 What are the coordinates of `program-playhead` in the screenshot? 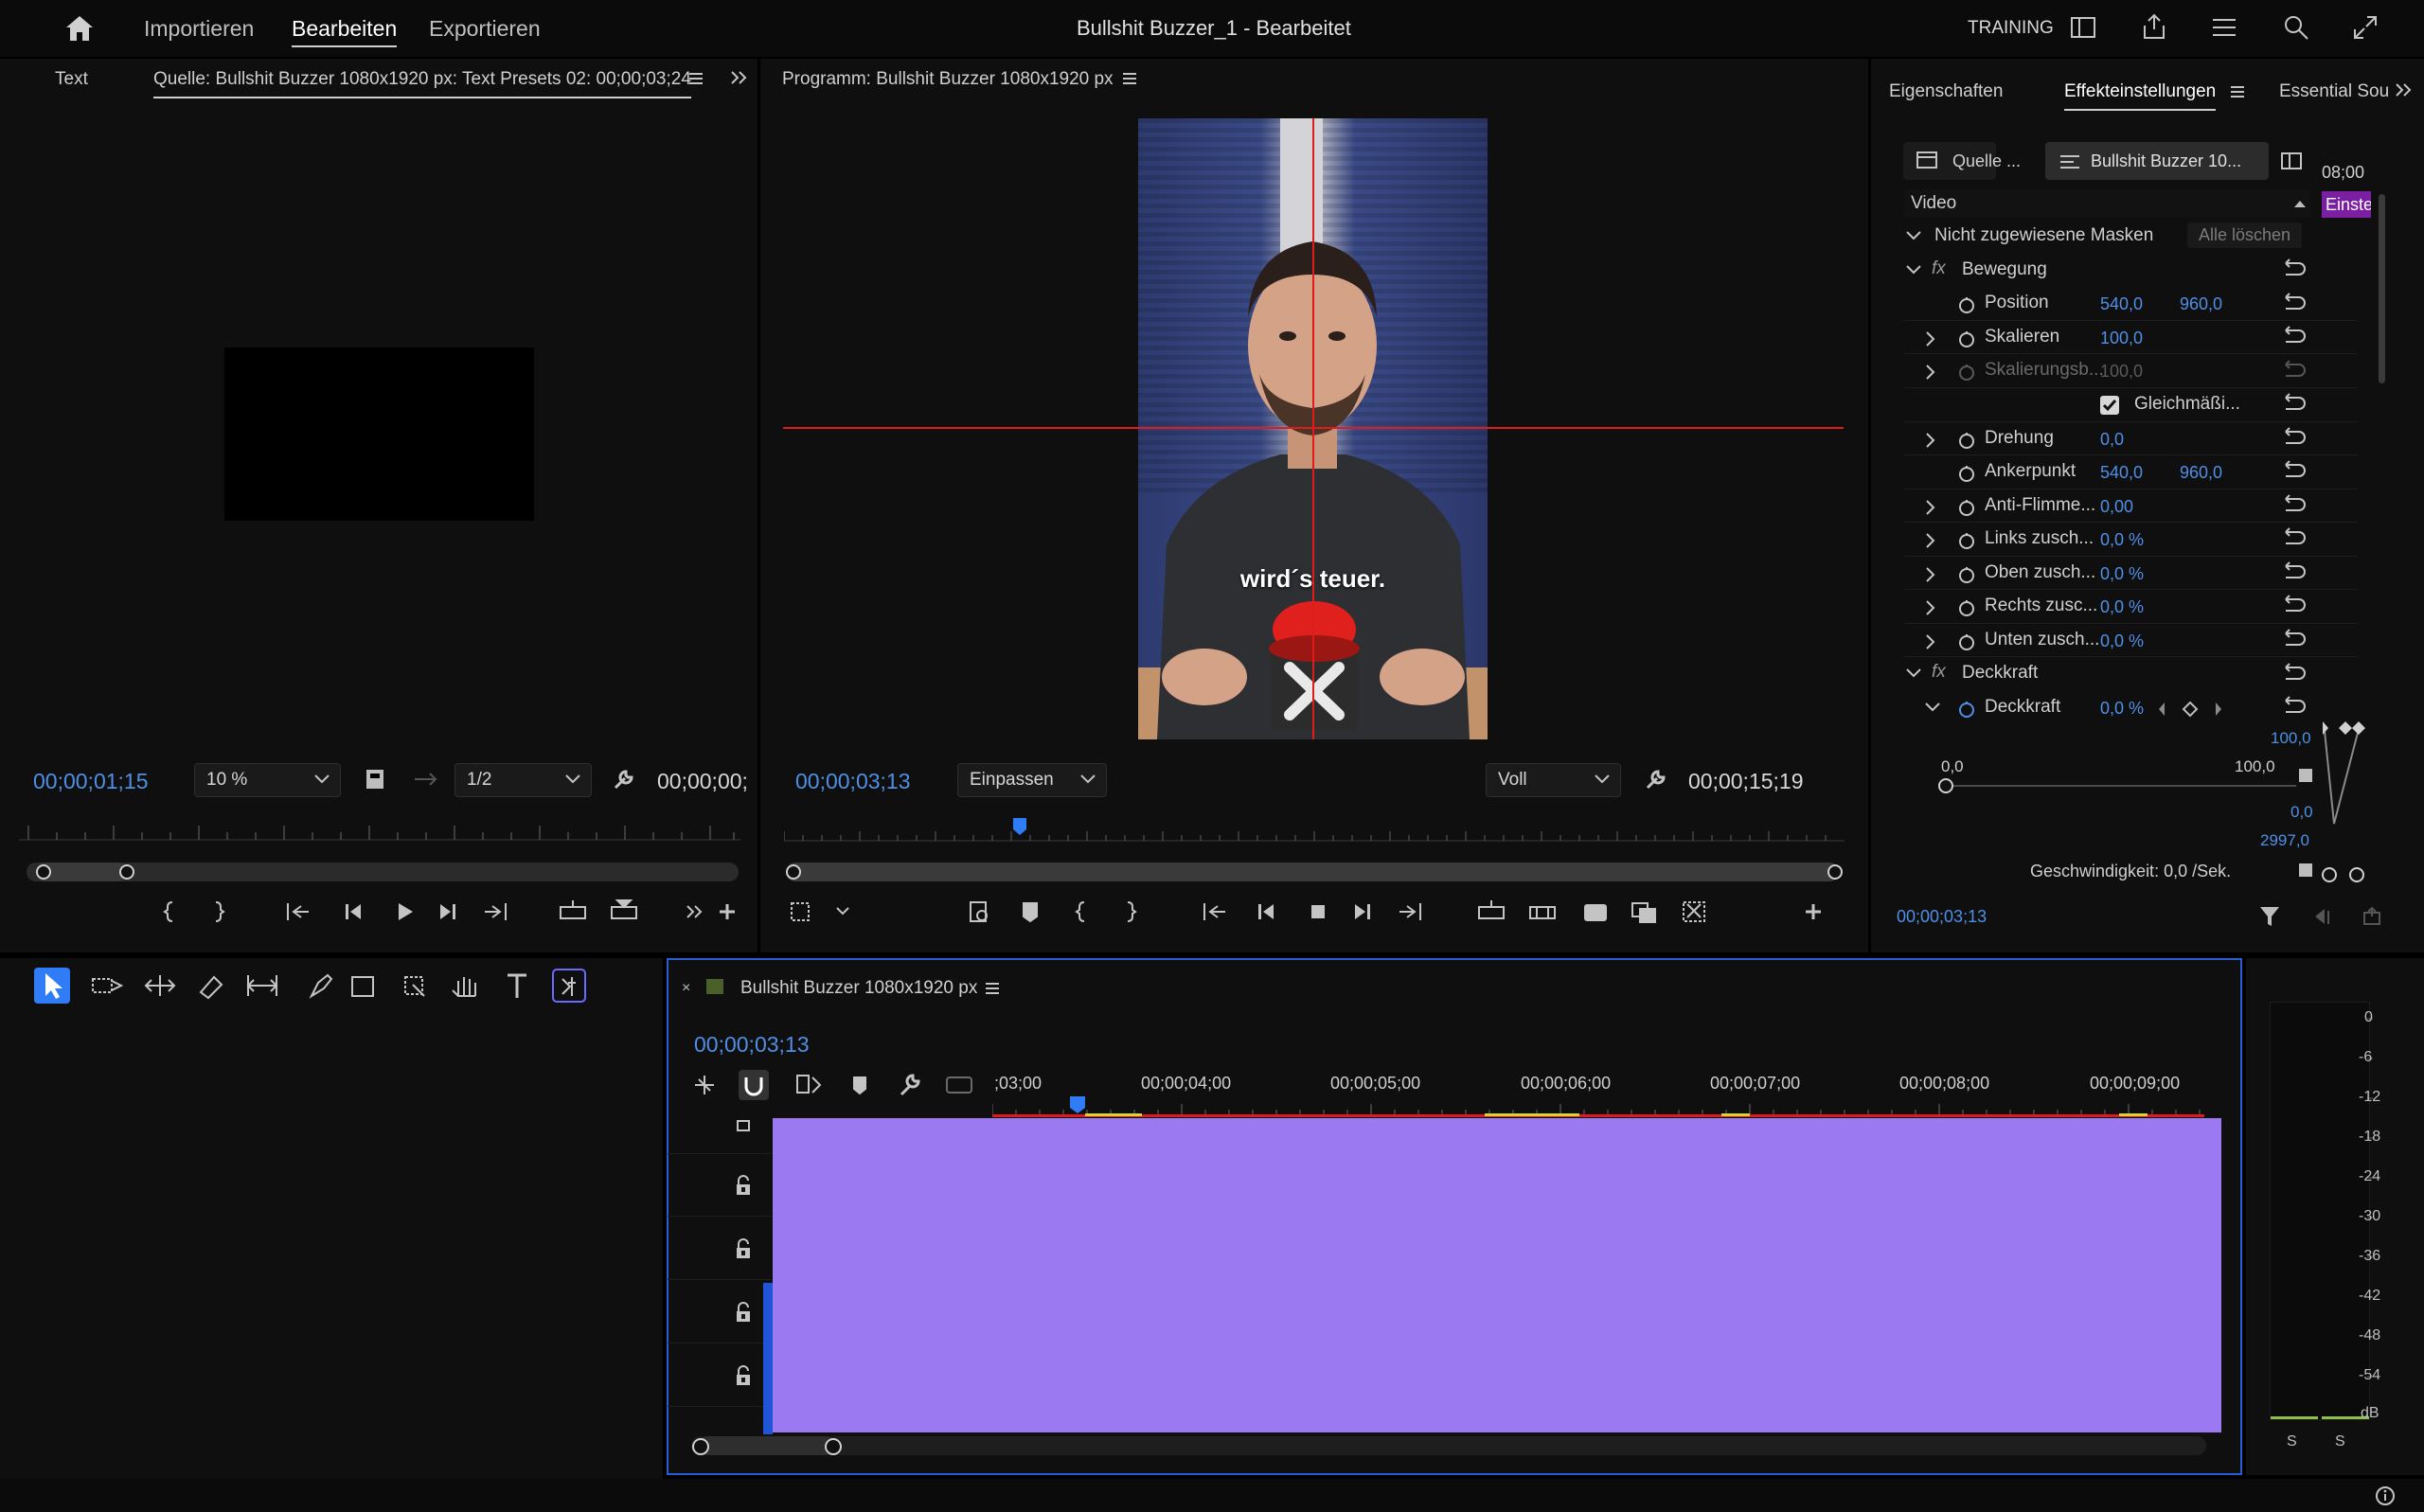 It's located at (1019, 826).